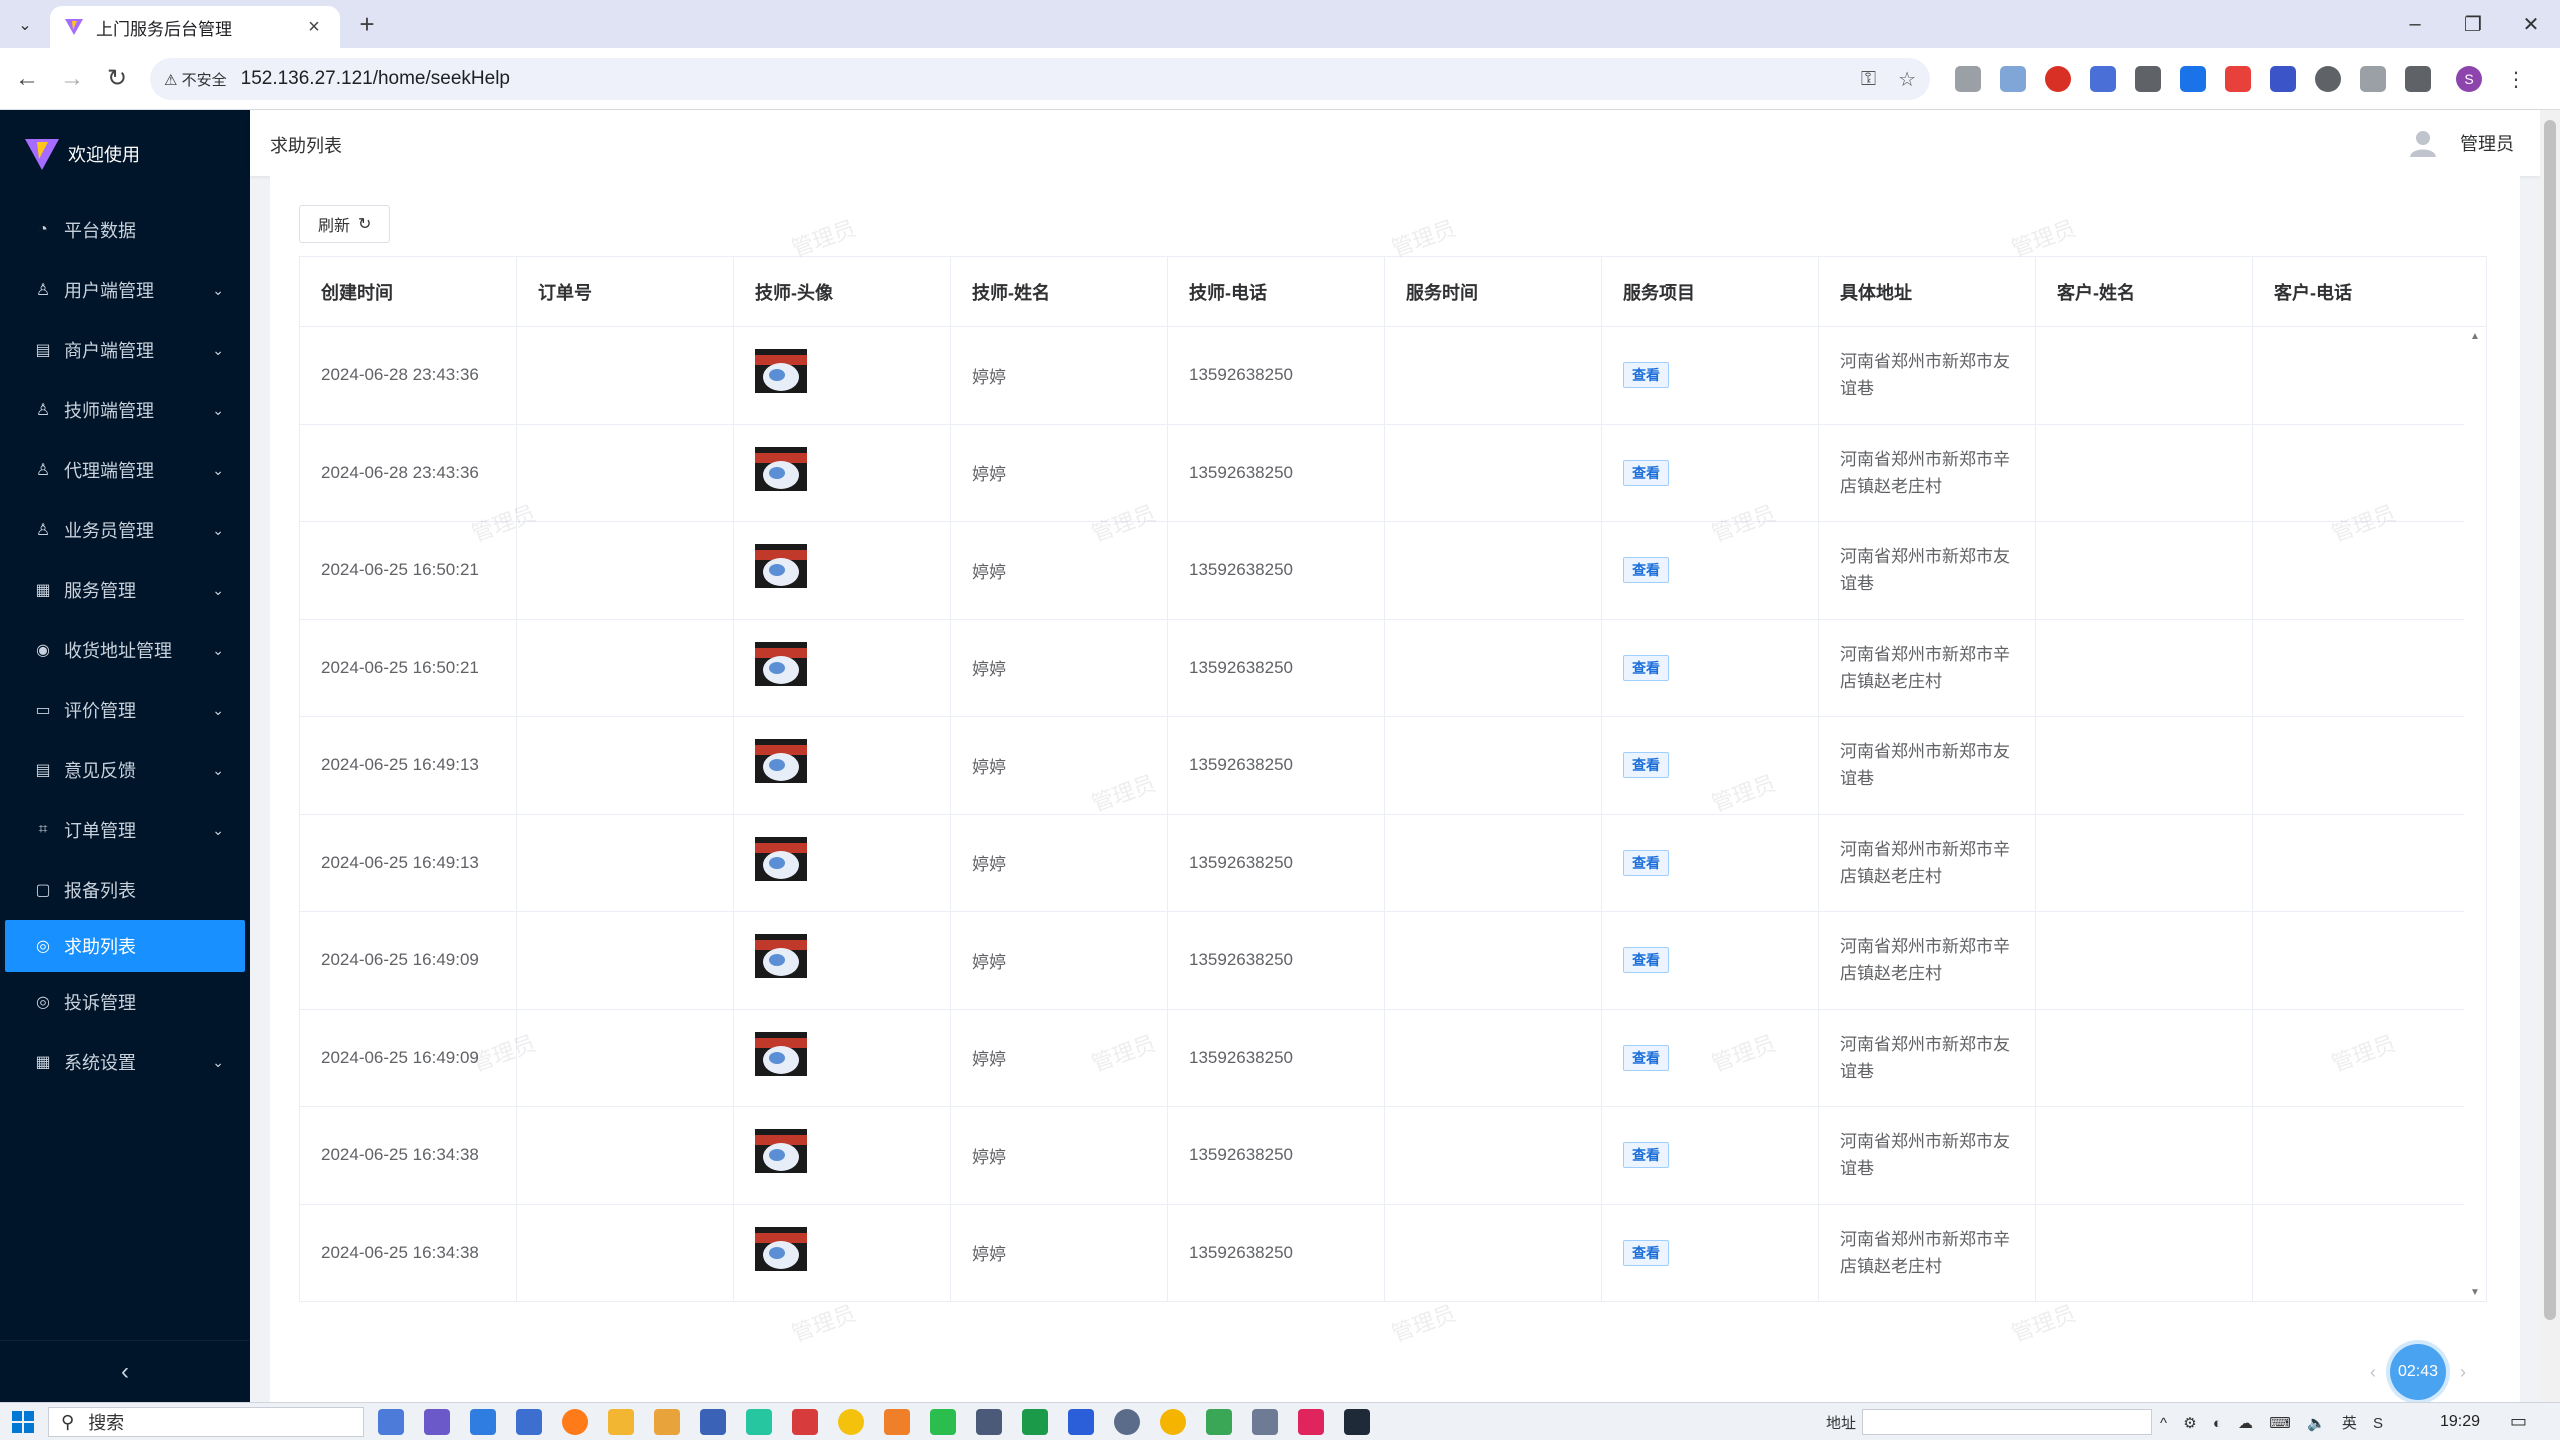 The width and height of the screenshot is (2560, 1440). I want to click on sidebar-item: ♙ 业务员管理 ⌄, so click(125, 530).